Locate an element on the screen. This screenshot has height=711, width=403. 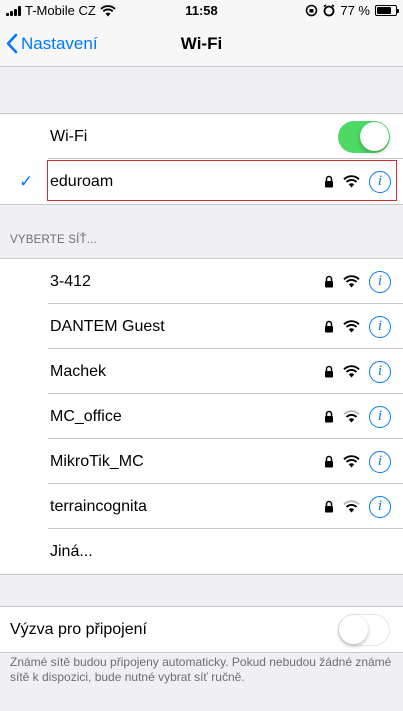
network-row: terraincognita i is located at coordinates (201, 506).